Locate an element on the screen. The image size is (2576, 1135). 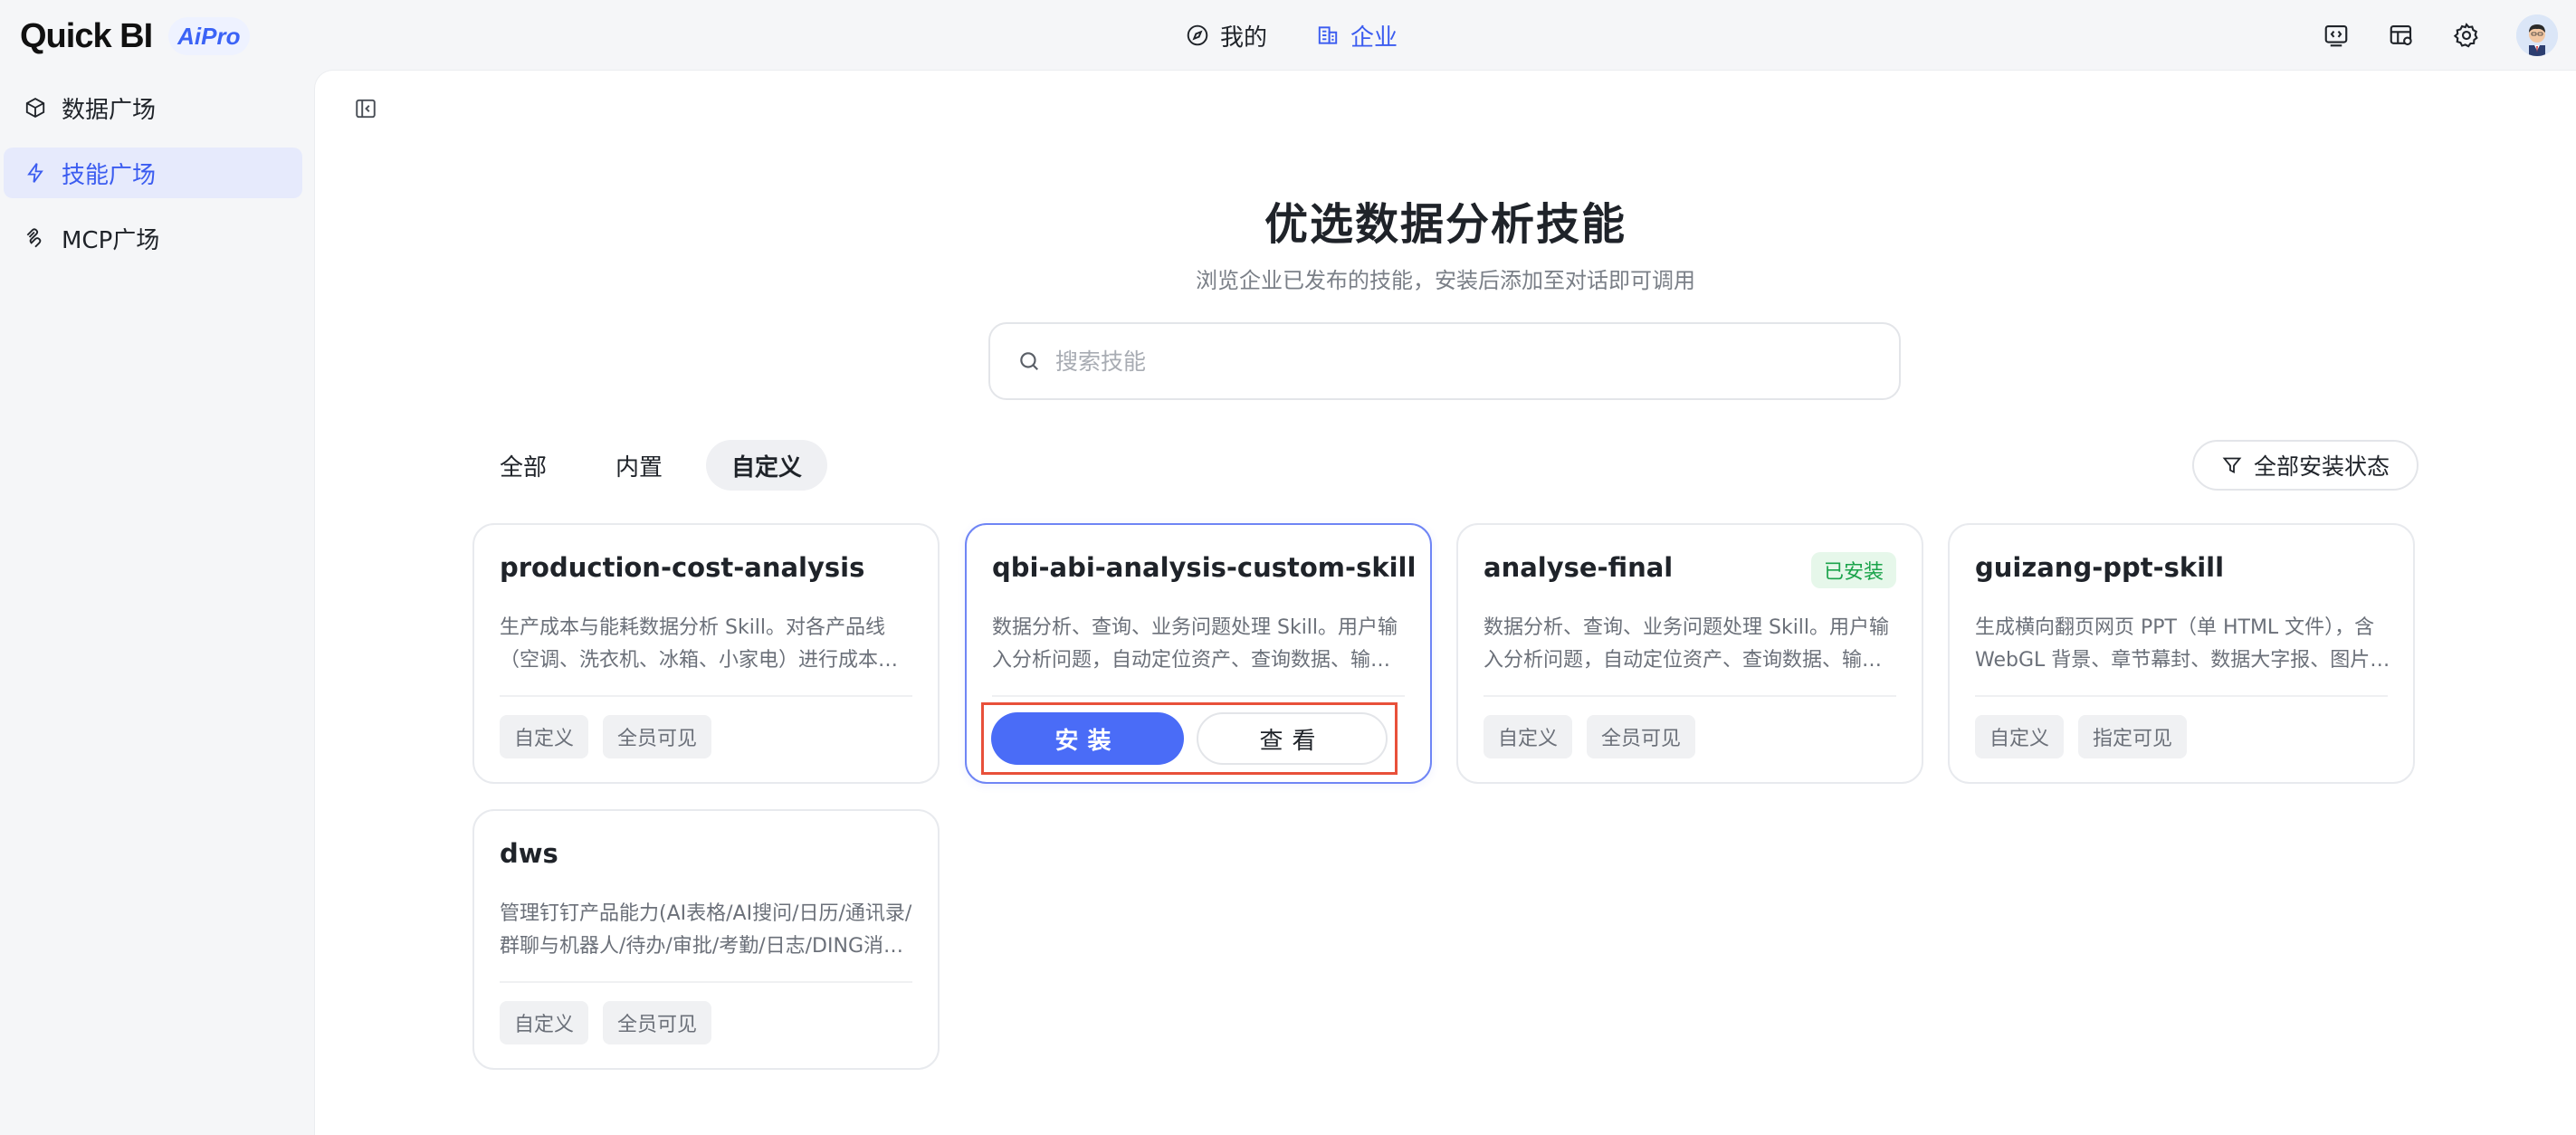
card-title: dws is located at coordinates (529, 853).